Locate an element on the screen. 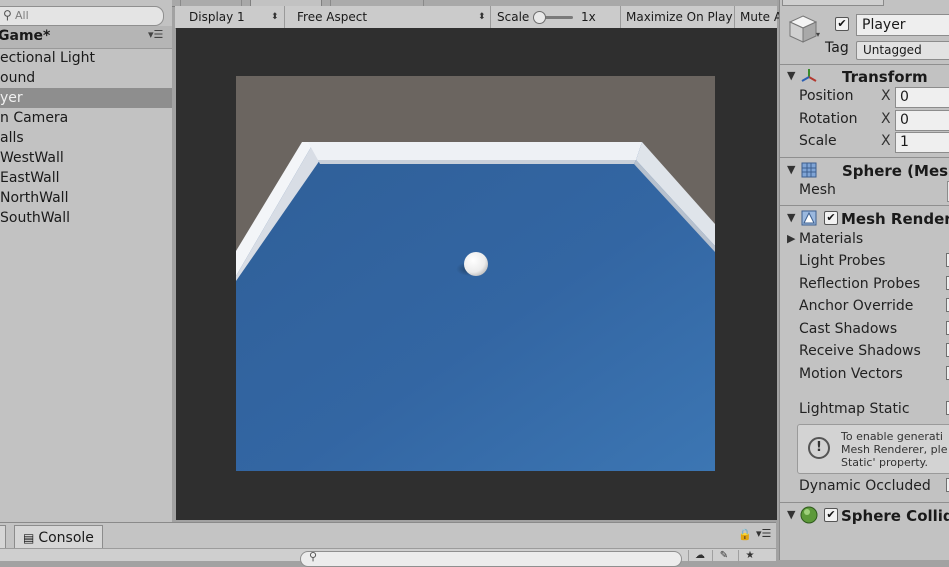 Image resolution: width=949 pixels, height=567 pixels. info-line: Mesh Renderer, ple is located at coordinates (894, 449).